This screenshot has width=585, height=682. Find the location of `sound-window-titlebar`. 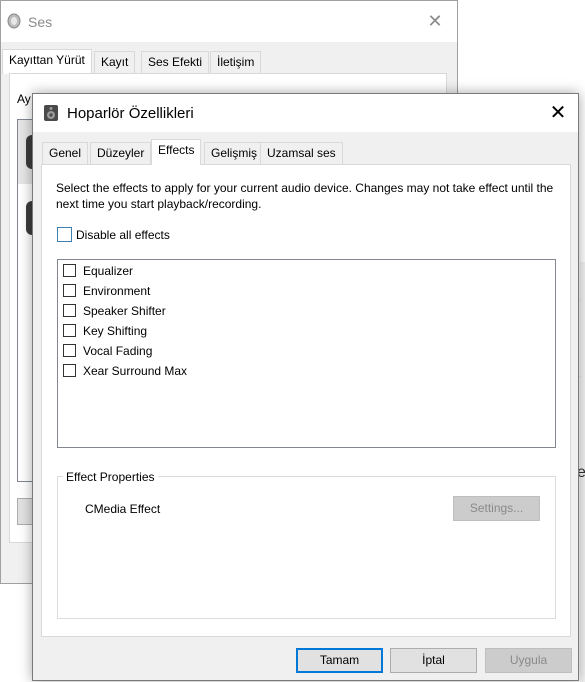

sound-window-titlebar is located at coordinates (229, 21).